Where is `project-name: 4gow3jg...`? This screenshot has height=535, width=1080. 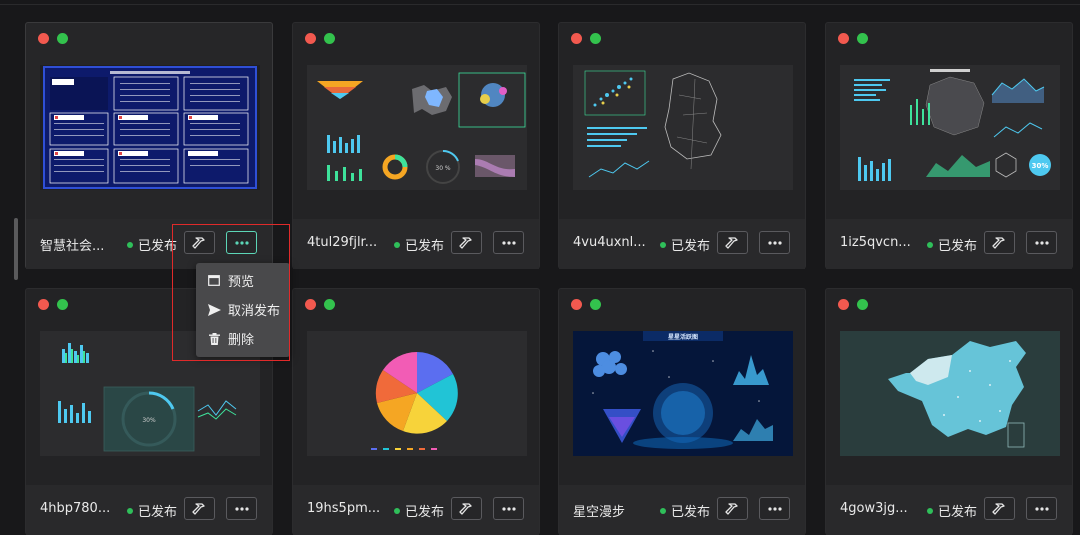 project-name: 4gow3jg... is located at coordinates (874, 508).